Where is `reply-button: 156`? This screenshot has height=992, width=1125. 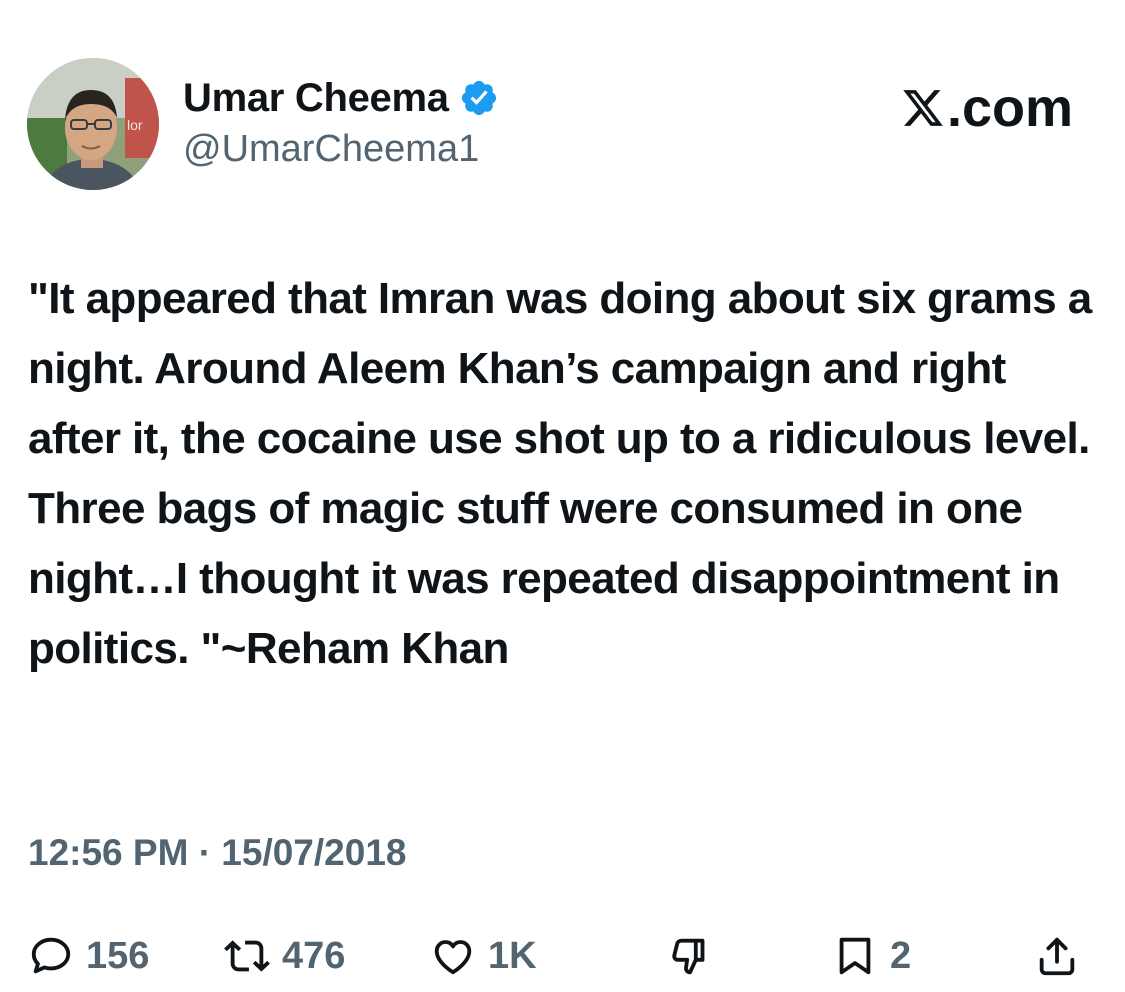
reply-button: 156 is located at coordinates (88, 956).